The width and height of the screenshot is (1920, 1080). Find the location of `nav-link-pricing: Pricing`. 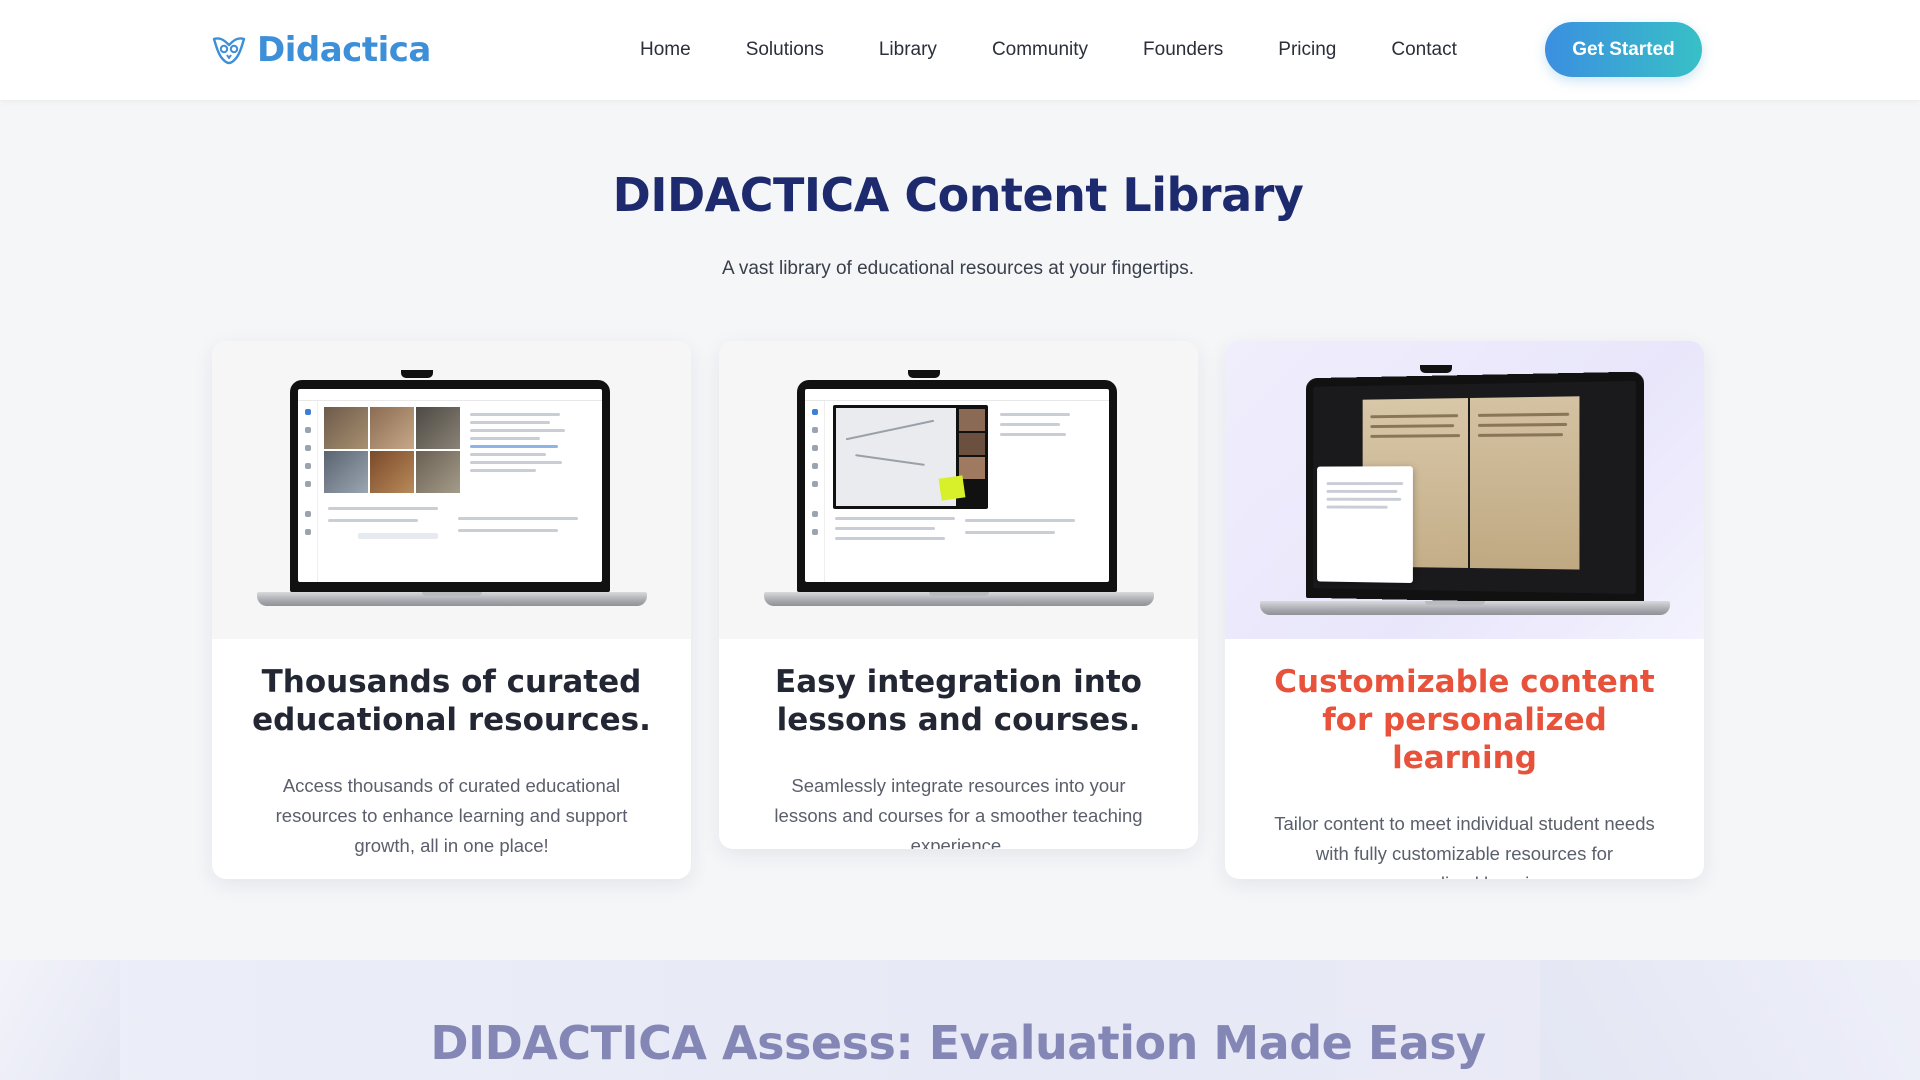

nav-link-pricing: Pricing is located at coordinates (1307, 50).